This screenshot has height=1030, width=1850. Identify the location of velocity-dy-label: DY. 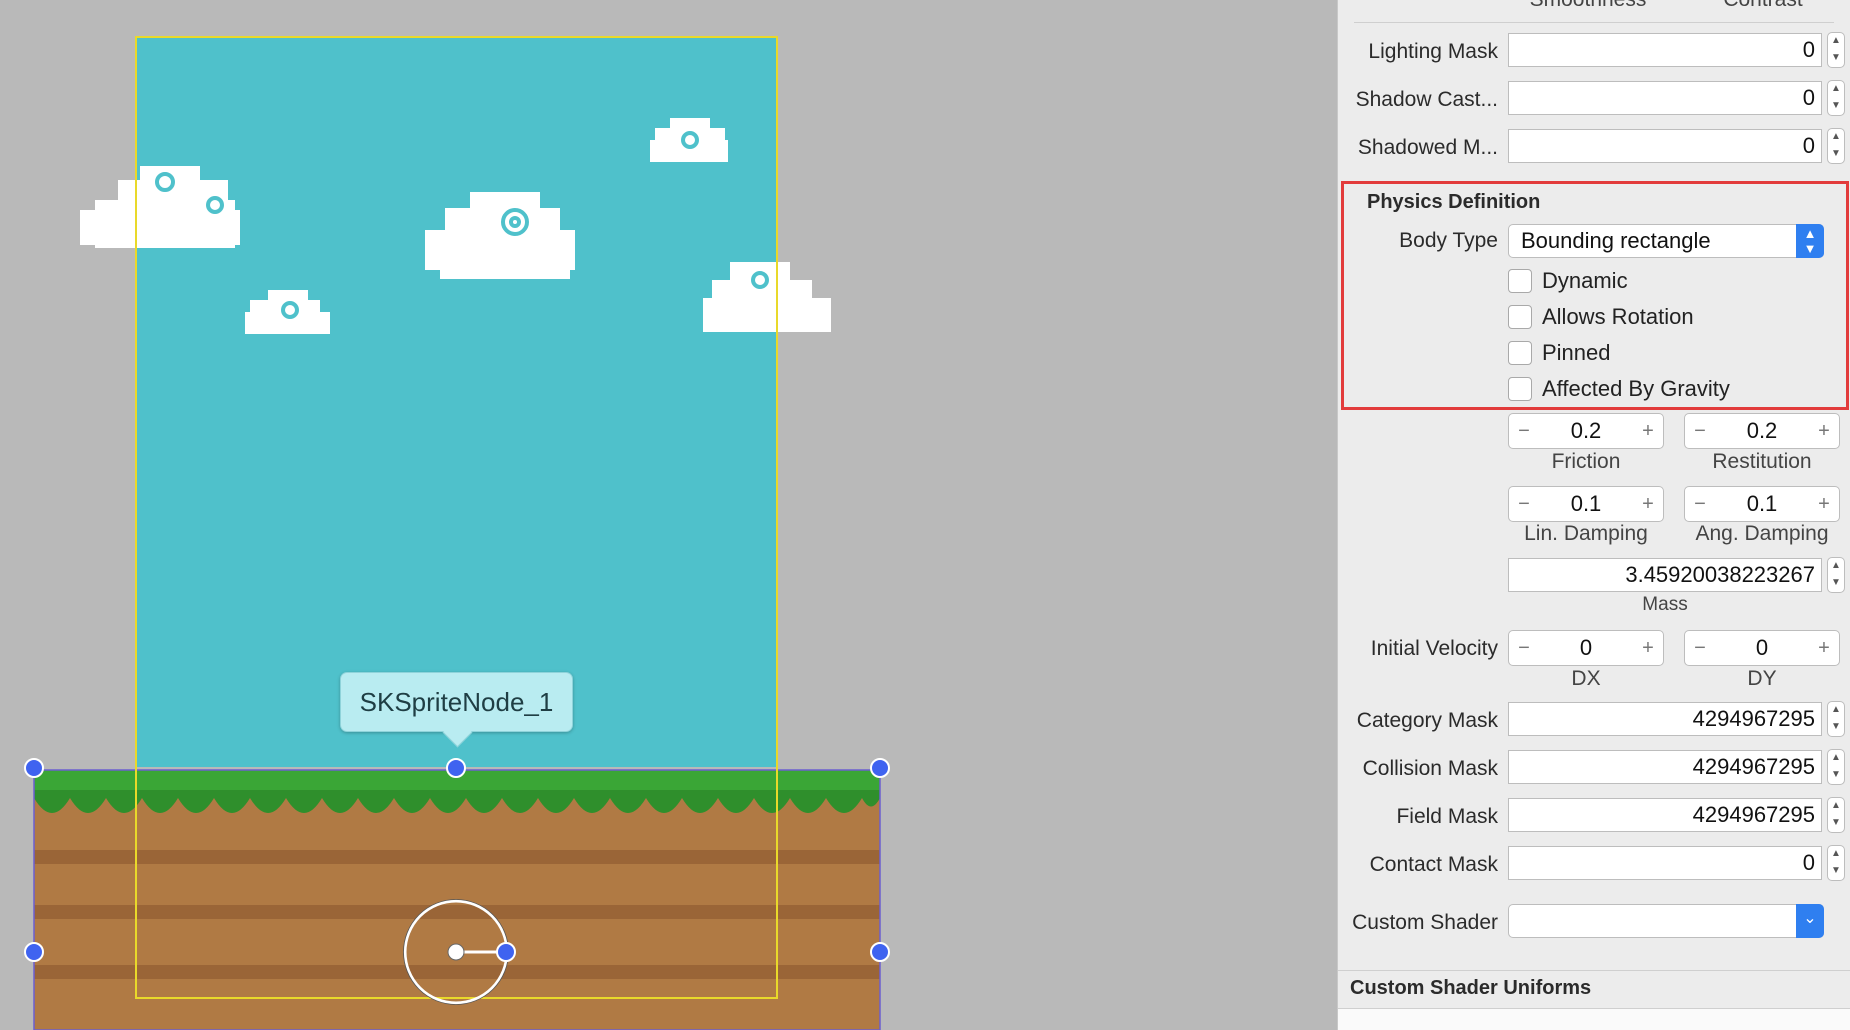
(1762, 678).